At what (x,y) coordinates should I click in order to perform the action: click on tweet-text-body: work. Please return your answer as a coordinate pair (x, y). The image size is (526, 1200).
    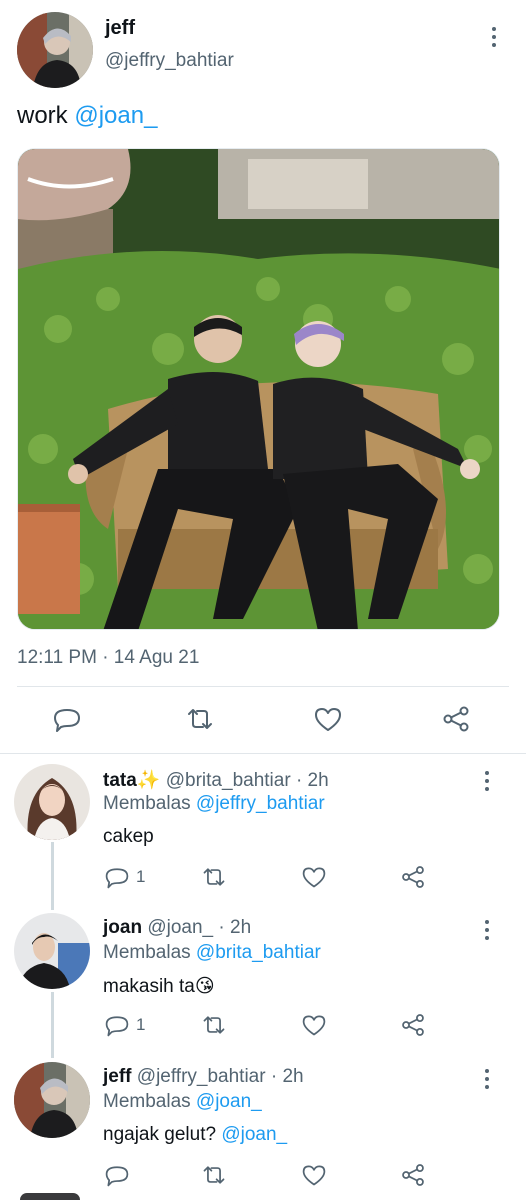
    Looking at the image, I should click on (46, 115).